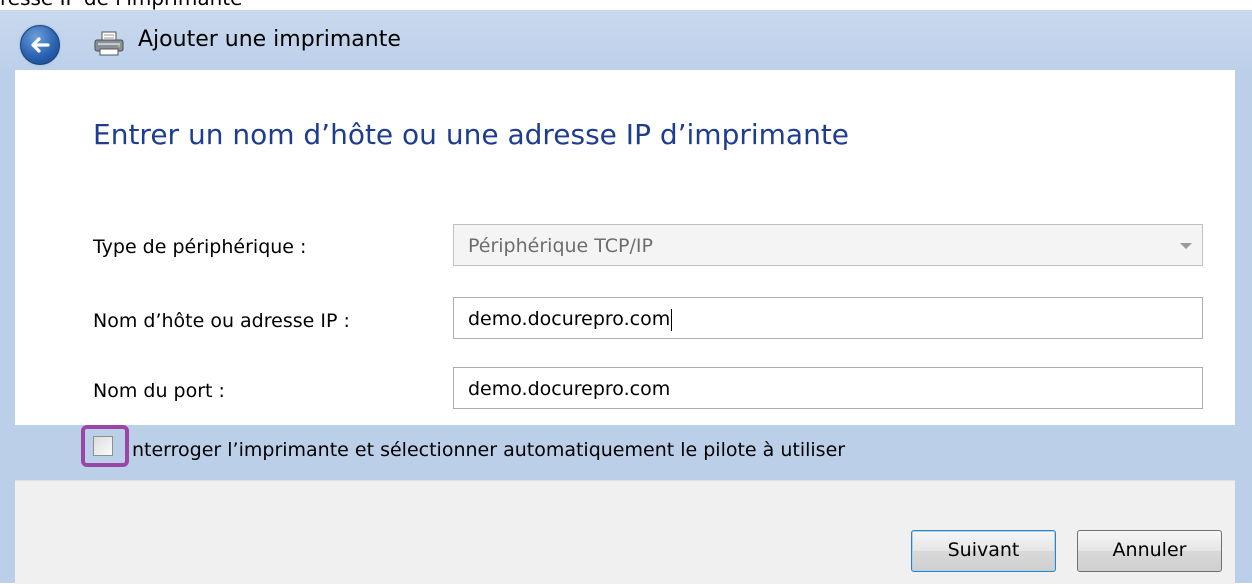 The width and height of the screenshot is (1252, 584). Describe the element at coordinates (109, 43) in the screenshot. I see `printer-icon` at that location.